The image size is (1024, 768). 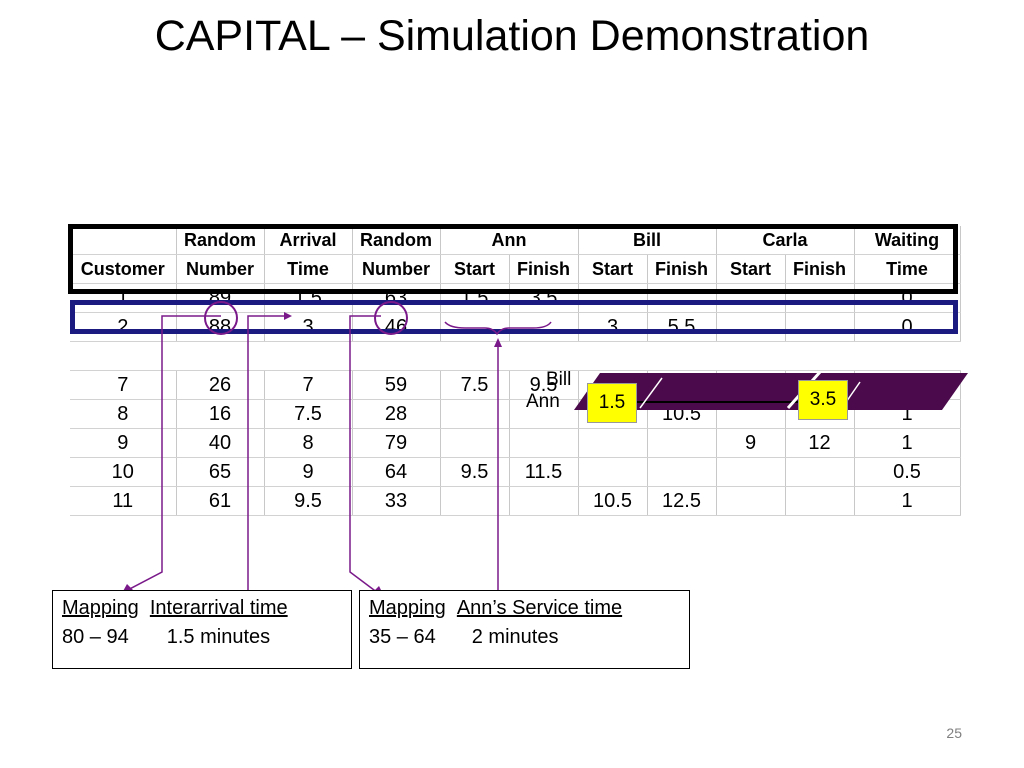 I want to click on table-cell: 59, so click(x=396, y=385).